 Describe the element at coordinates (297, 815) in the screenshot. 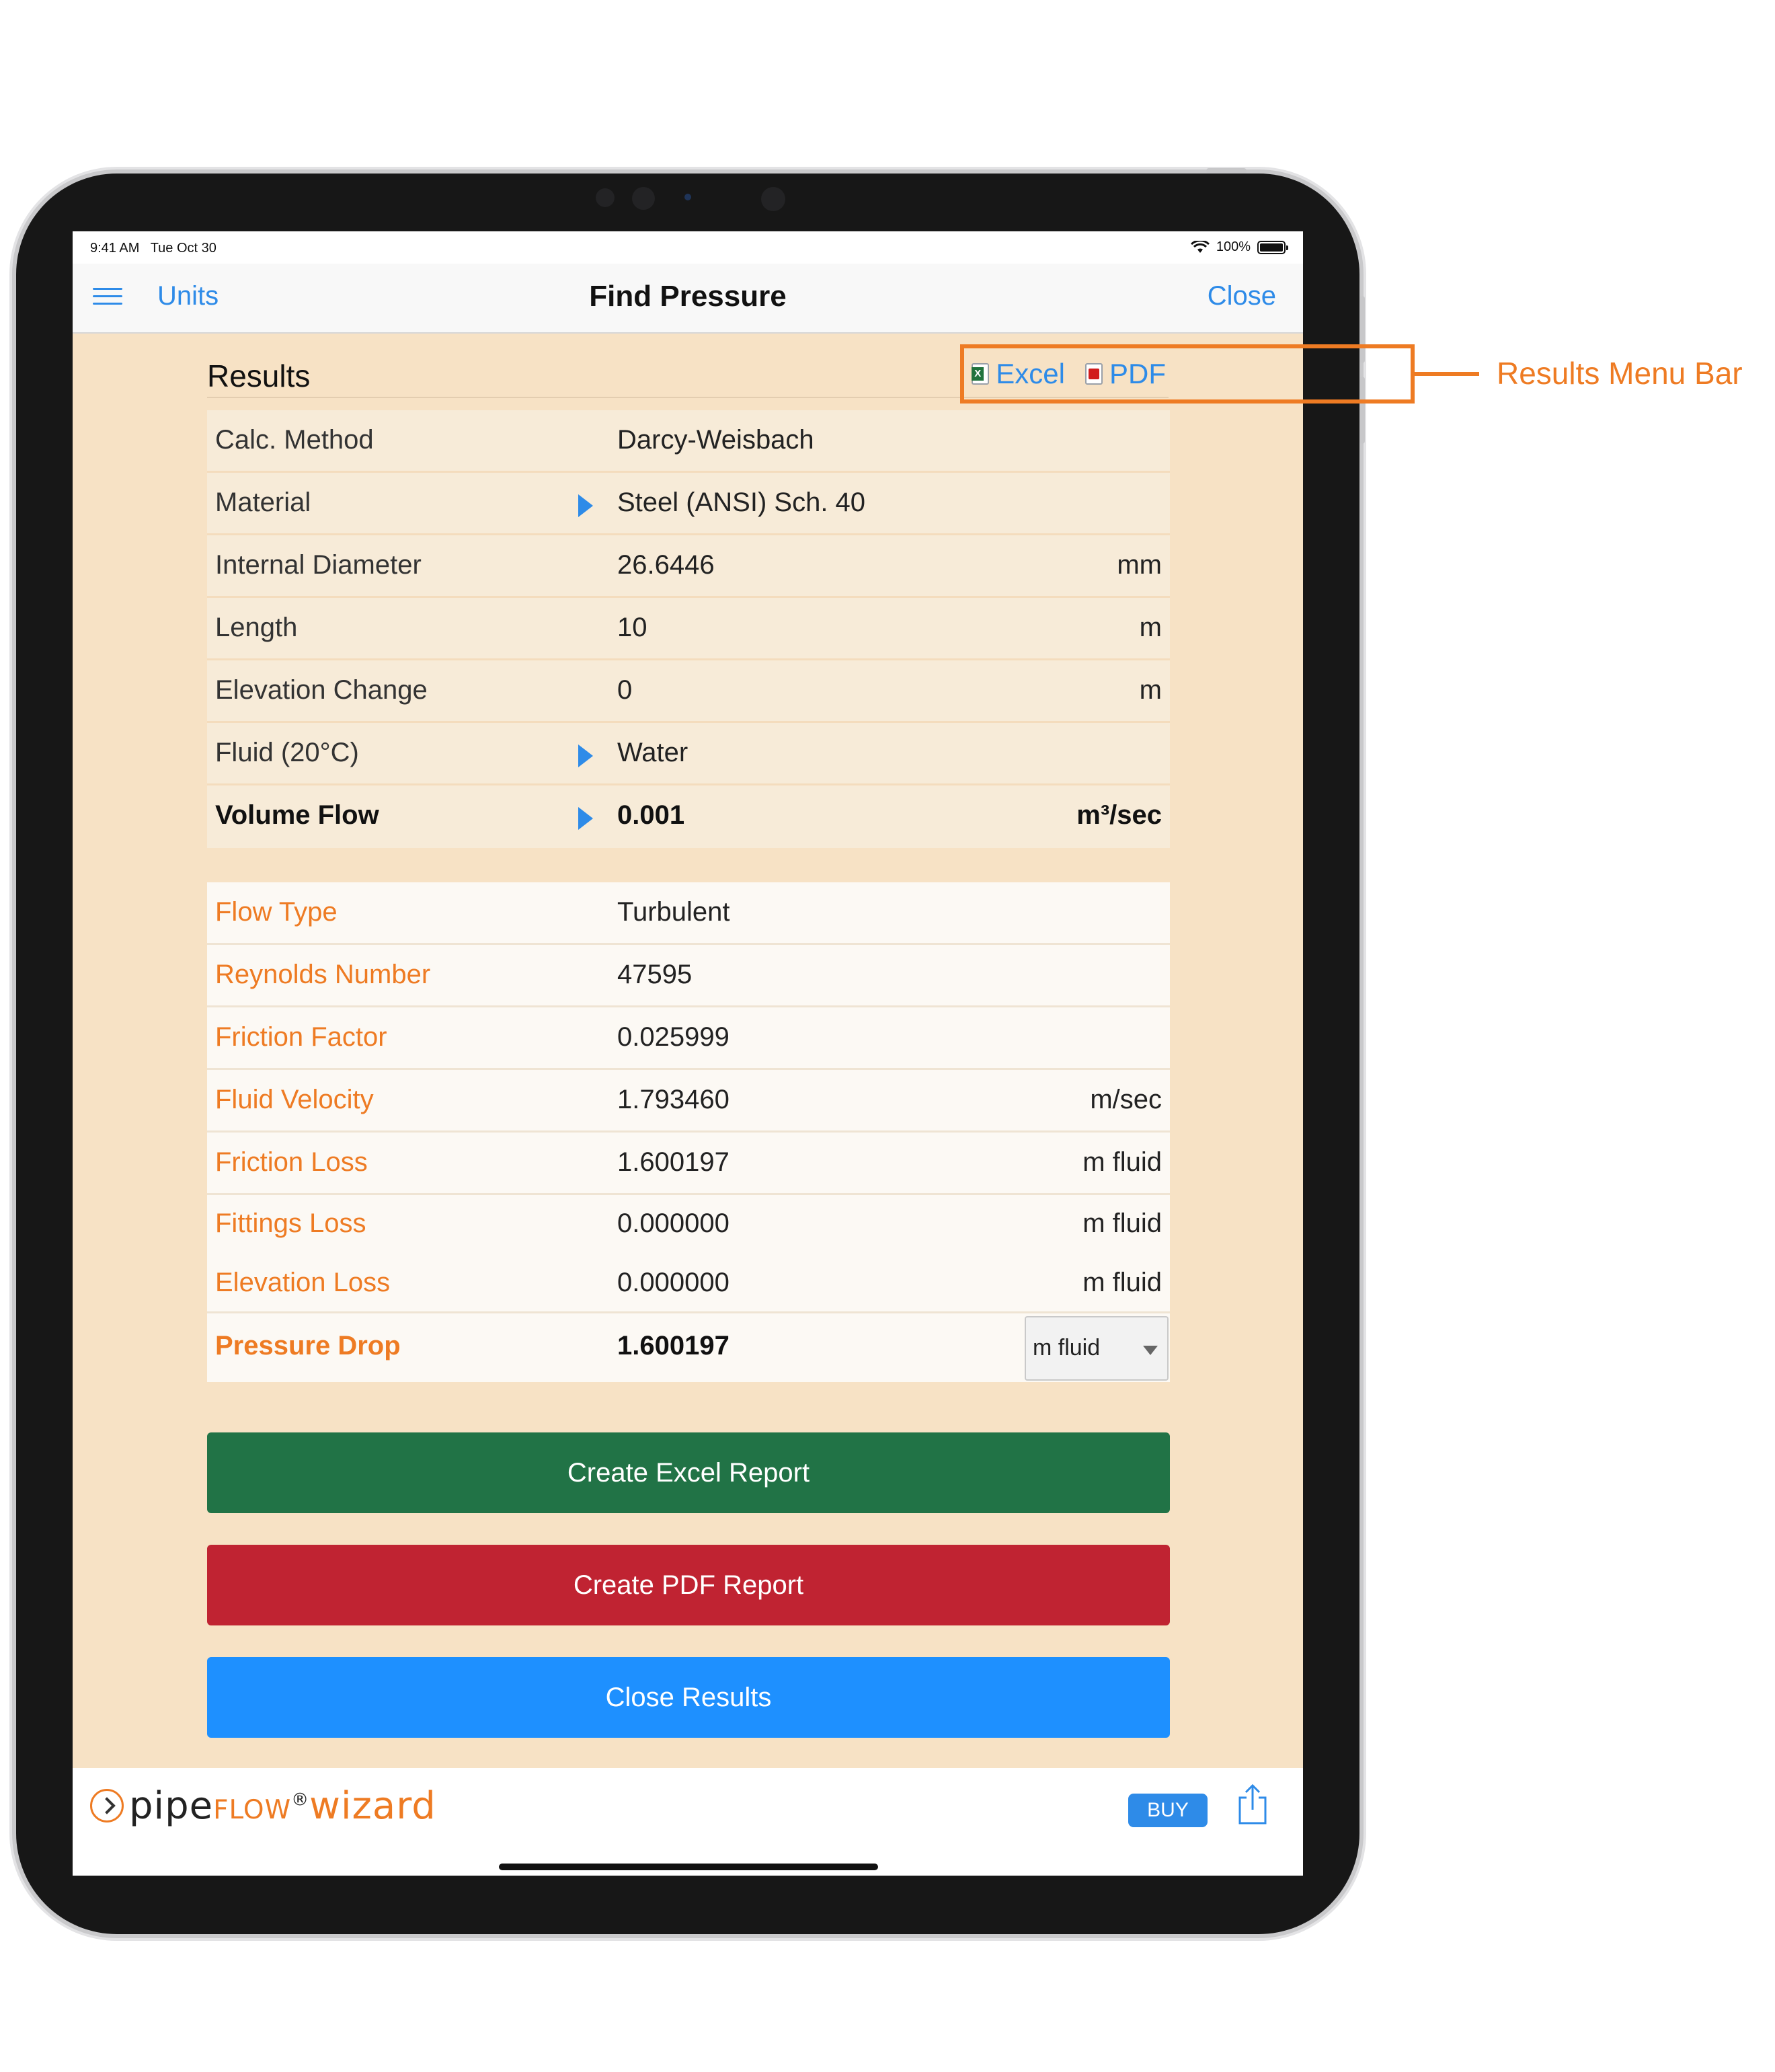

I see `input-label: Volume Flow` at that location.